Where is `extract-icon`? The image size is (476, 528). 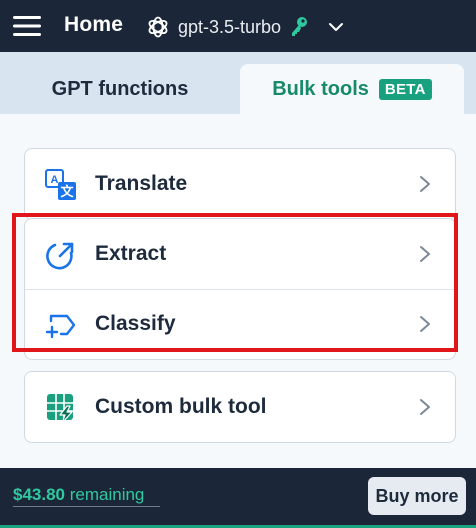
extract-icon is located at coordinates (60, 256).